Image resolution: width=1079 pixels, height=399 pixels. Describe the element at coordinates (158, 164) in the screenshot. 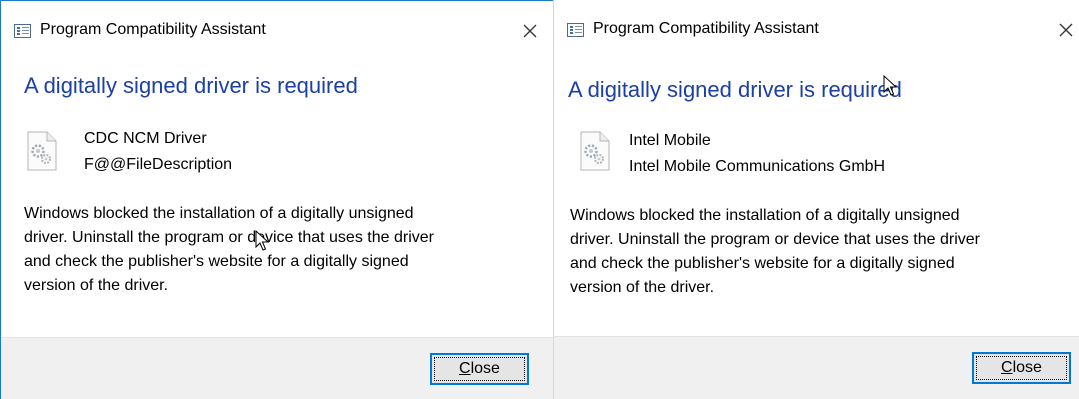

I see `driver-publisher: F@@FileDescription` at that location.